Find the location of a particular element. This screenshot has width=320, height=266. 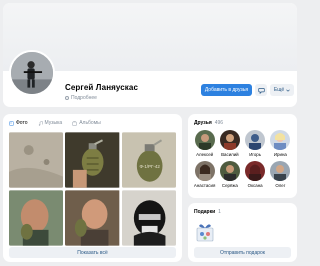

photo-icon is located at coordinates (11, 123).